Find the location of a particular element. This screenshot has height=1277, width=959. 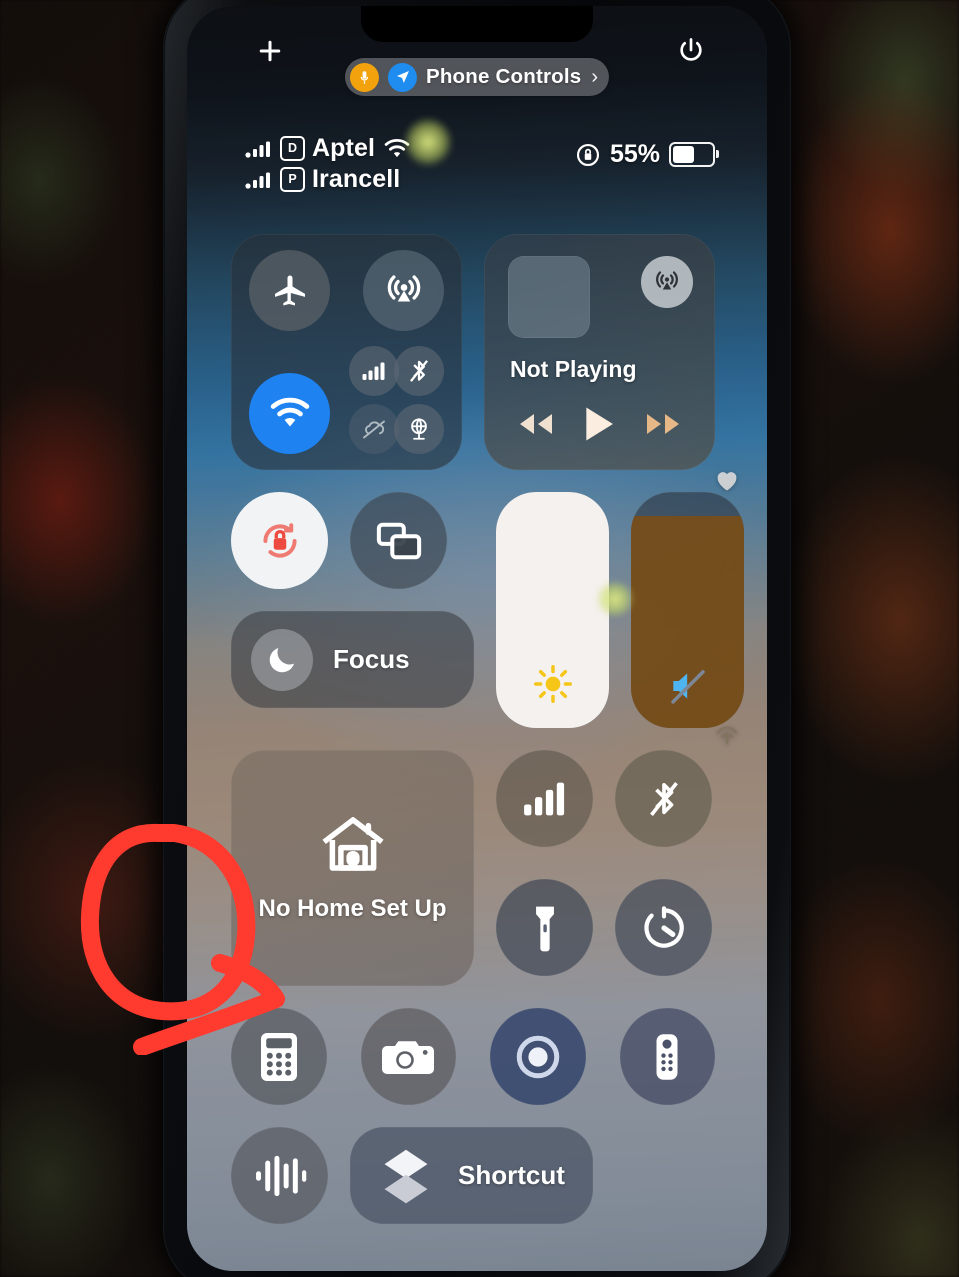

screen-mirroring-button is located at coordinates (398, 540).